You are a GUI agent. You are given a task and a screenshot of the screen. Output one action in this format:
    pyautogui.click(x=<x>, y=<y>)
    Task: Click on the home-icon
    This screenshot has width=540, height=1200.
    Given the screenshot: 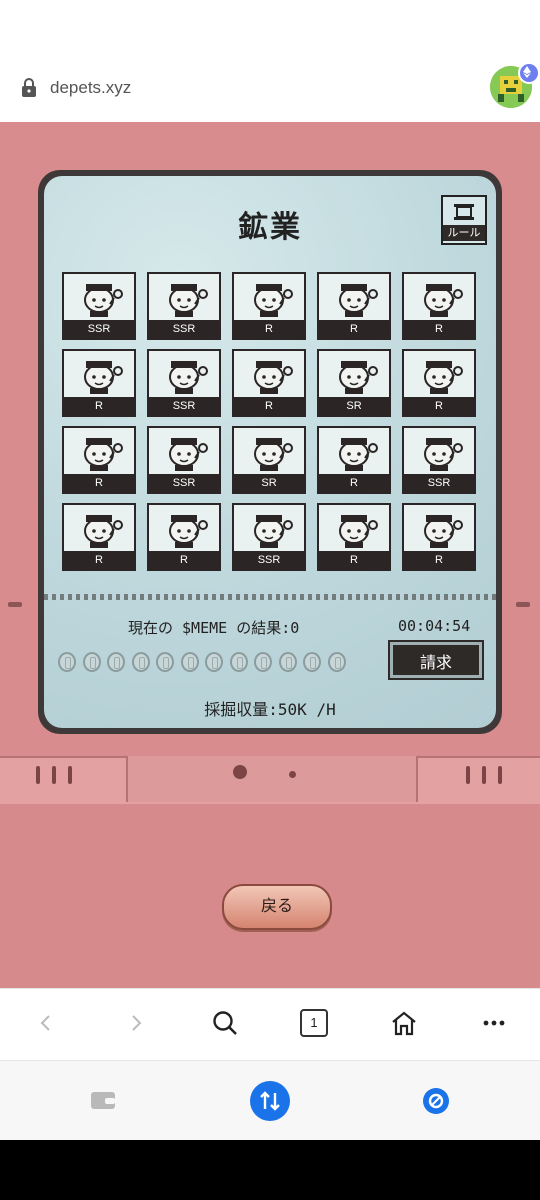 What is the action you would take?
    pyautogui.click(x=404, y=1023)
    